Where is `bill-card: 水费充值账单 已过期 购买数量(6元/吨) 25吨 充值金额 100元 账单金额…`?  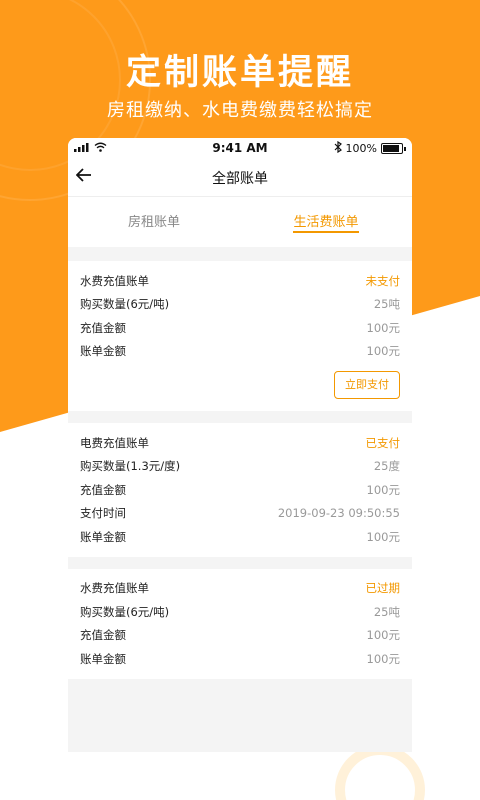
bill-card: 水费充值账单 已过期 购买数量(6元/吨) 25吨 充值金额 100元 账单金额… is located at coordinates (240, 623).